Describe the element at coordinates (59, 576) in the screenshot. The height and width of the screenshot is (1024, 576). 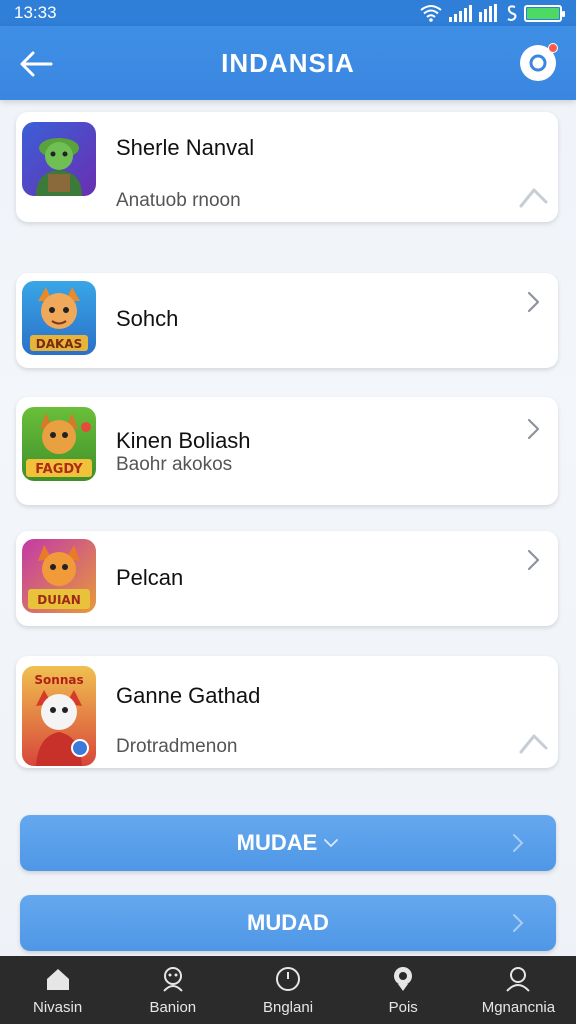
I see `game-thumbnail: DUIAN` at that location.